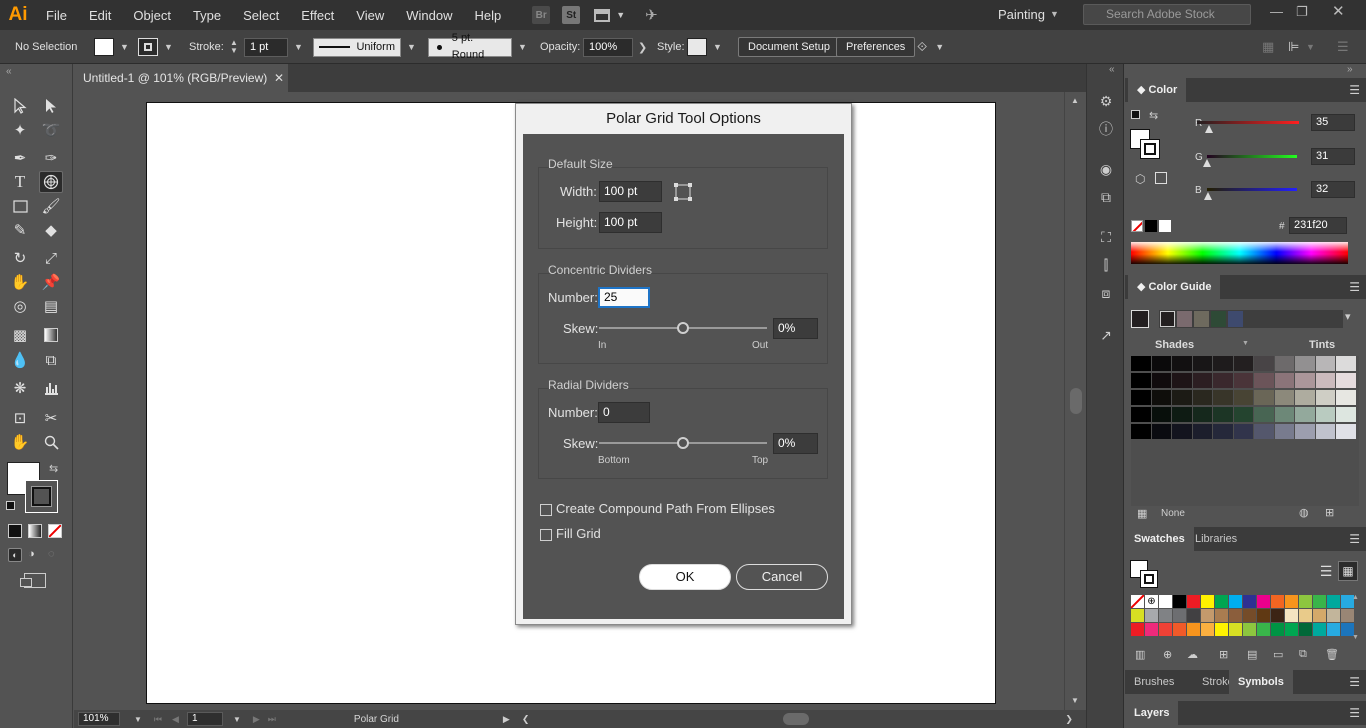  I want to click on g-thumb, so click(1207, 163).